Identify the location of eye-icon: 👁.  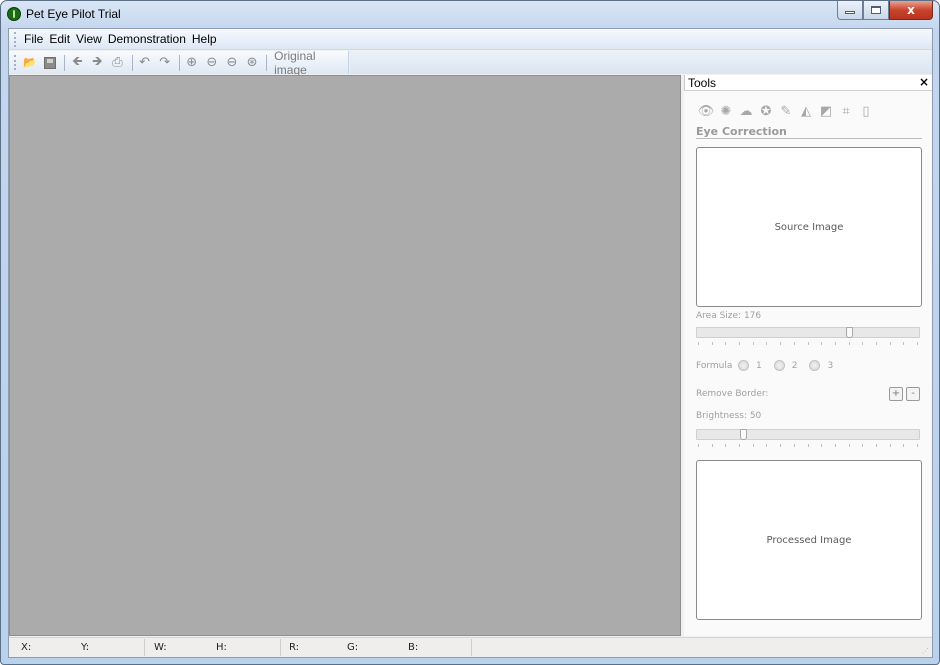
(706, 111).